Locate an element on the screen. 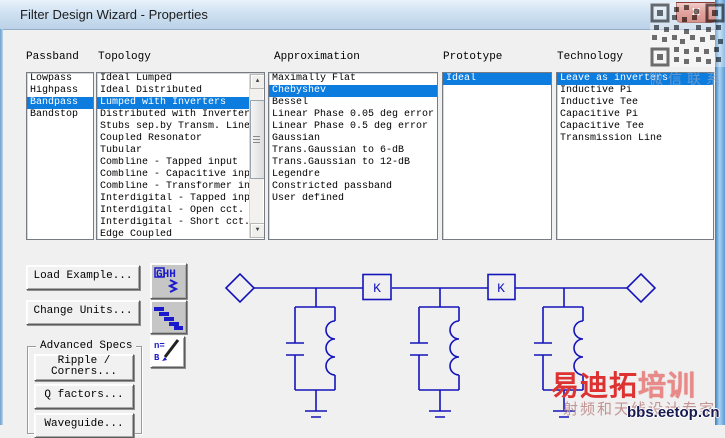 The width and height of the screenshot is (725, 438). list-item: Linear Phase 0.05 deg error is located at coordinates (353, 115).